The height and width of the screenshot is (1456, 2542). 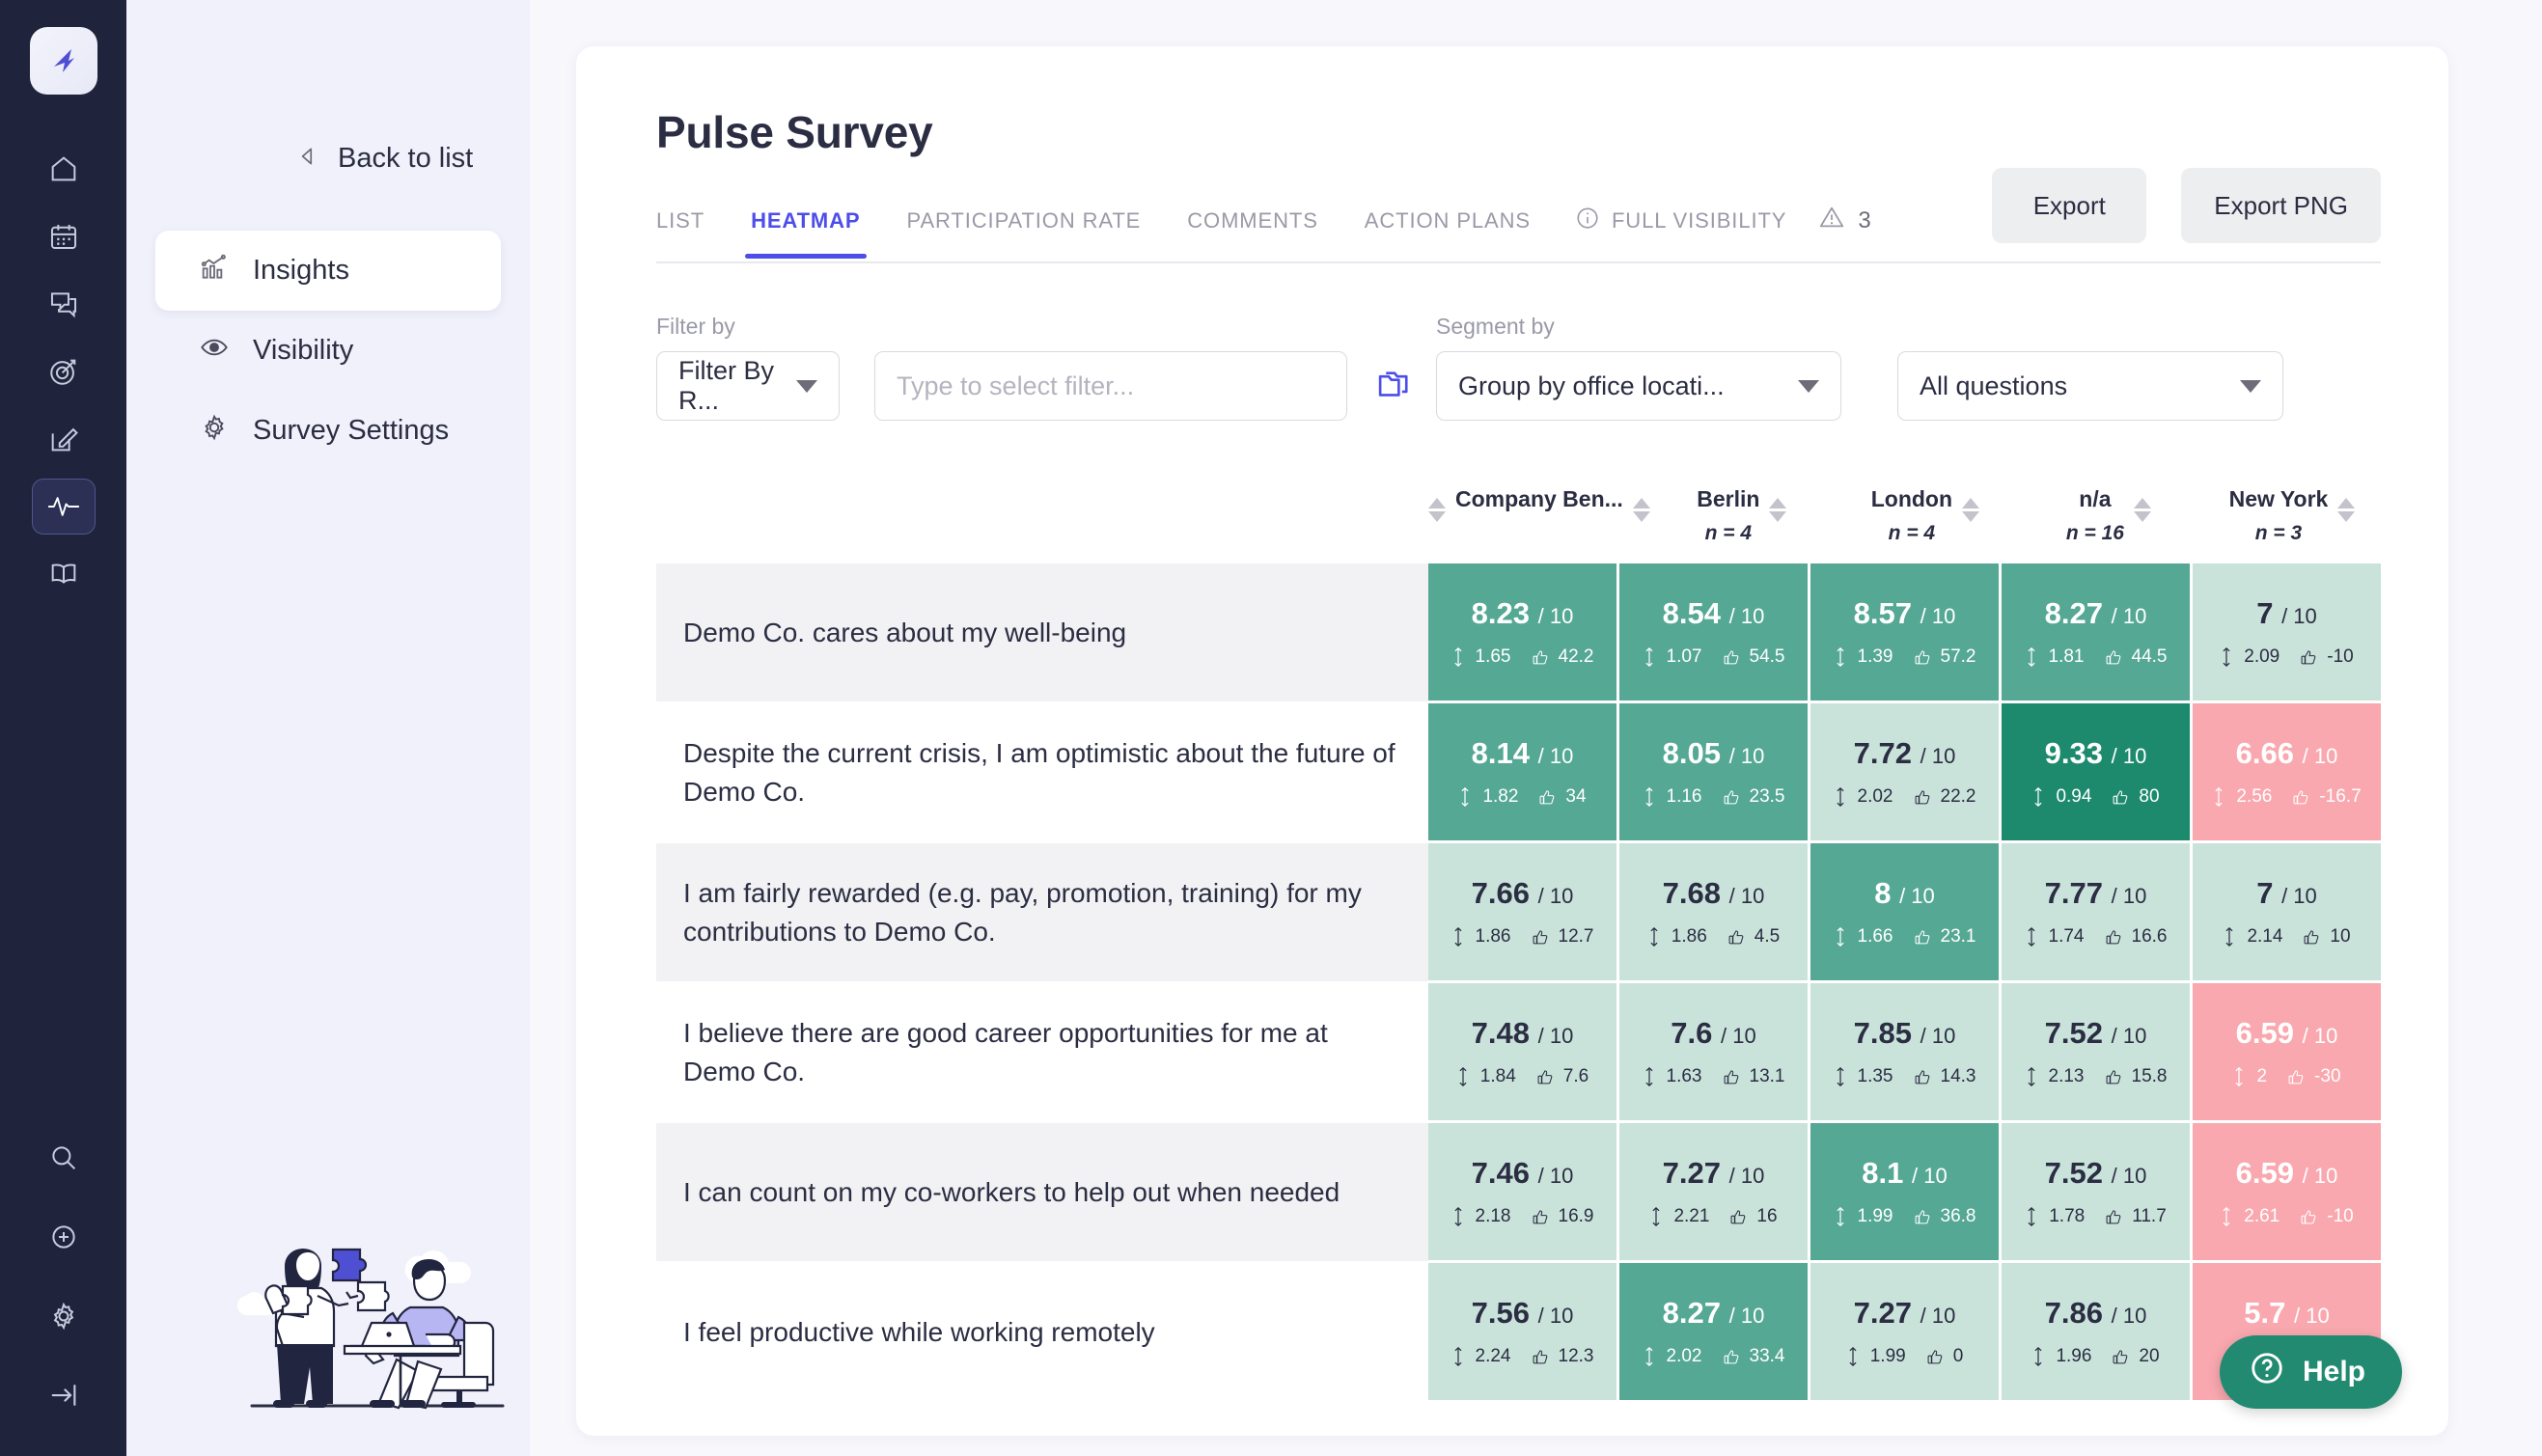 I want to click on back-to-list-button: Back to list, so click(x=412, y=159).